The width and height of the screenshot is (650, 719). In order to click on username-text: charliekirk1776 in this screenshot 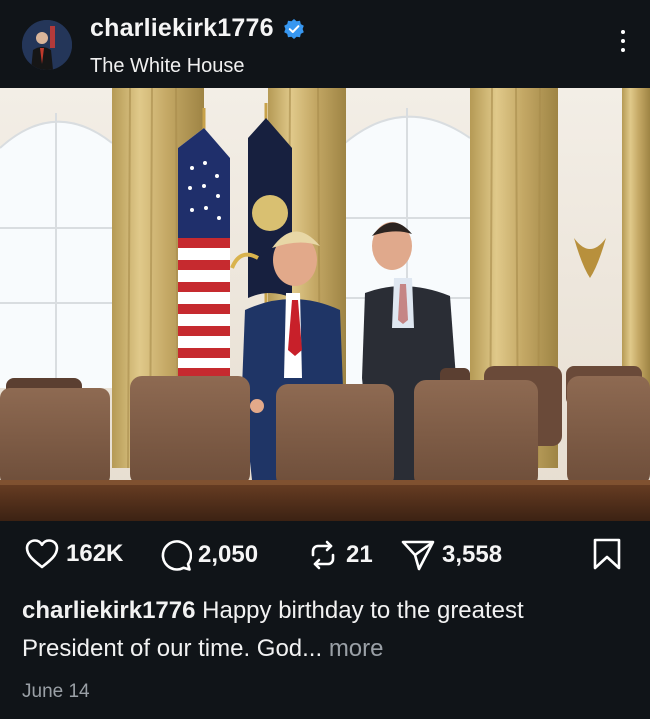, I will do `click(182, 28)`.